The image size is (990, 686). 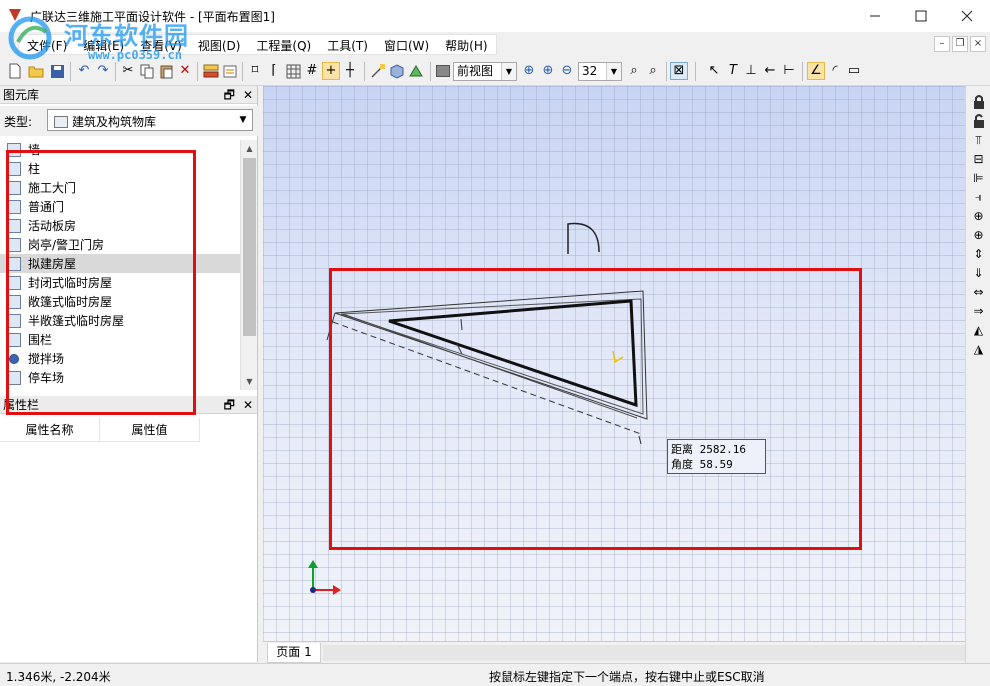 I want to click on maximize-button, so click(x=921, y=16).